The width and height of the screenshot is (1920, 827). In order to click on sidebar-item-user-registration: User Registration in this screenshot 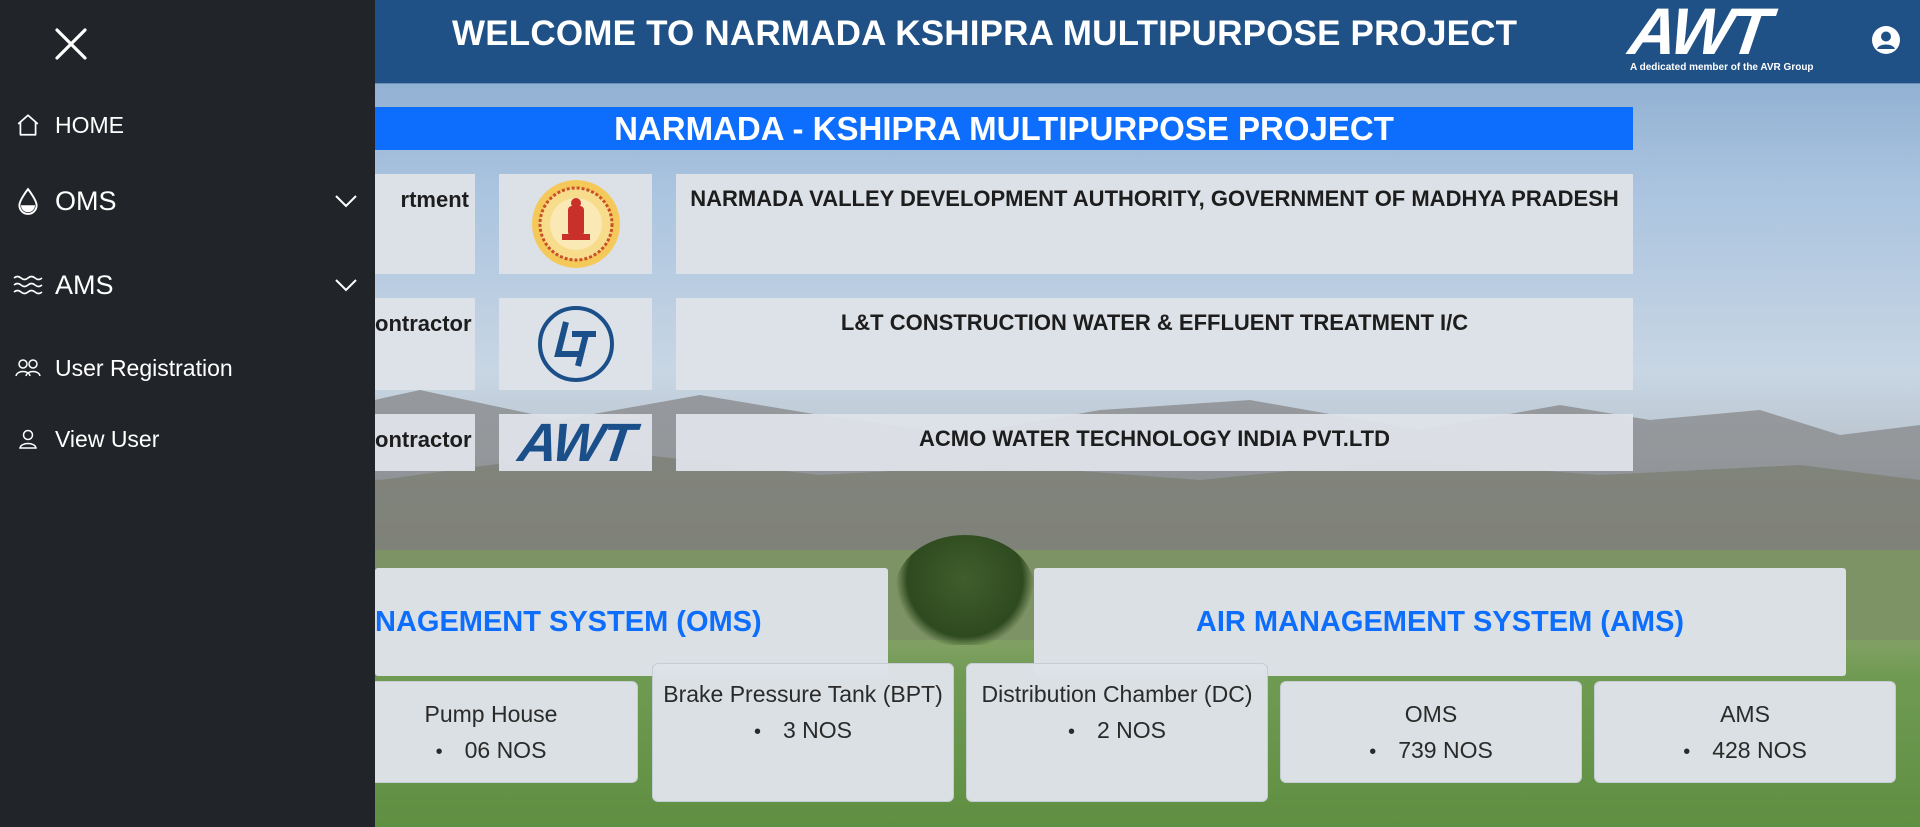, I will do `click(187, 368)`.